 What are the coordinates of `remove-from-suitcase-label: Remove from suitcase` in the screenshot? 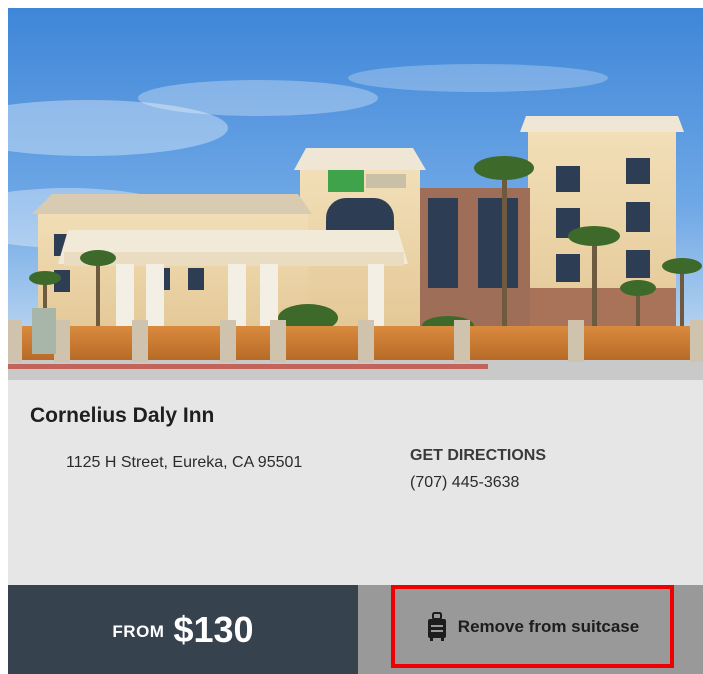 It's located at (548, 626).